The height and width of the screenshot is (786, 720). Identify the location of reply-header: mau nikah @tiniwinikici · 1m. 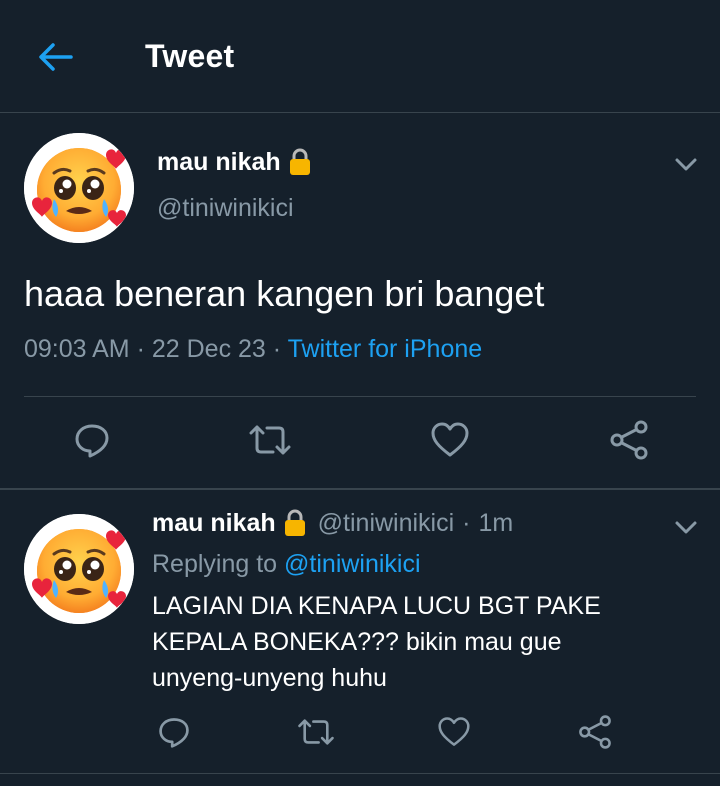
(332, 523).